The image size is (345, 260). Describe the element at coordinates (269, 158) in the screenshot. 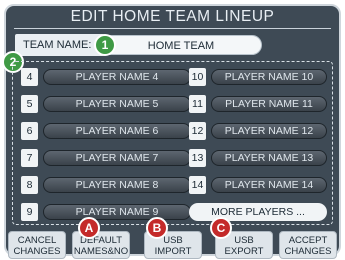

I see `player-name-field: PLAYER NAME 13` at that location.